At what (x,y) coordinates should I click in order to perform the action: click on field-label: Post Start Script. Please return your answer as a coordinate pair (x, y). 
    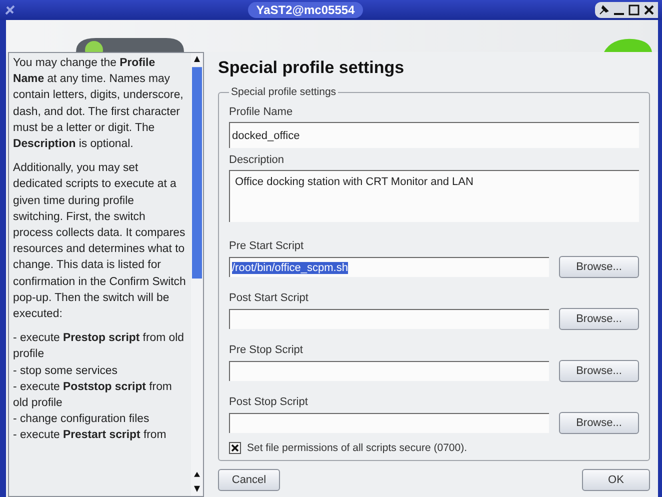
    Looking at the image, I should click on (269, 298).